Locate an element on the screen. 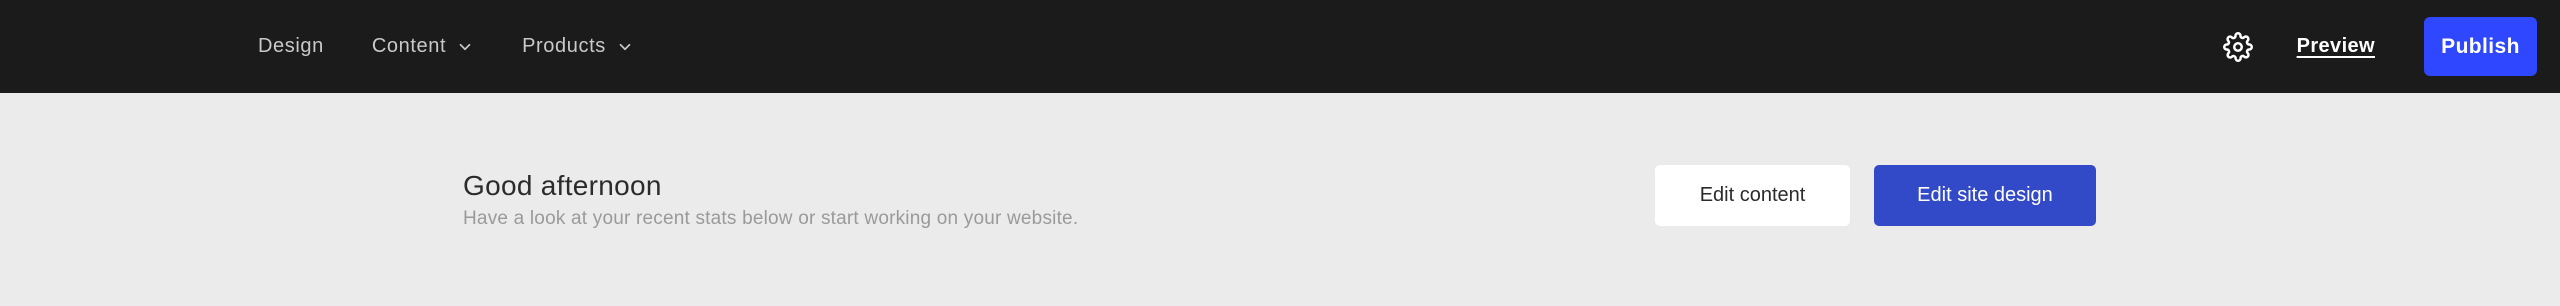 This screenshot has height=306, width=2560. header-actions: Preview Publish is located at coordinates (2379, 46).